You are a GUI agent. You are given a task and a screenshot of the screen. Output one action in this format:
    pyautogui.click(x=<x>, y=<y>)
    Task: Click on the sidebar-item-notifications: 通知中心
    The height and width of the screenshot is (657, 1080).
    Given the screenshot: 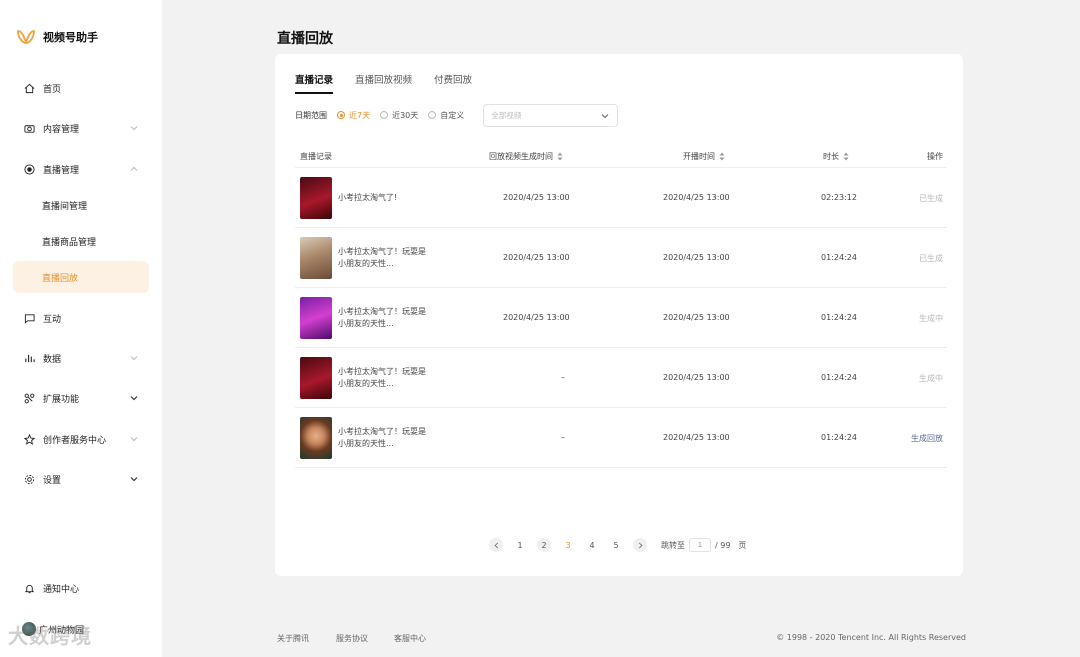 What is the action you would take?
    pyautogui.click(x=81, y=588)
    